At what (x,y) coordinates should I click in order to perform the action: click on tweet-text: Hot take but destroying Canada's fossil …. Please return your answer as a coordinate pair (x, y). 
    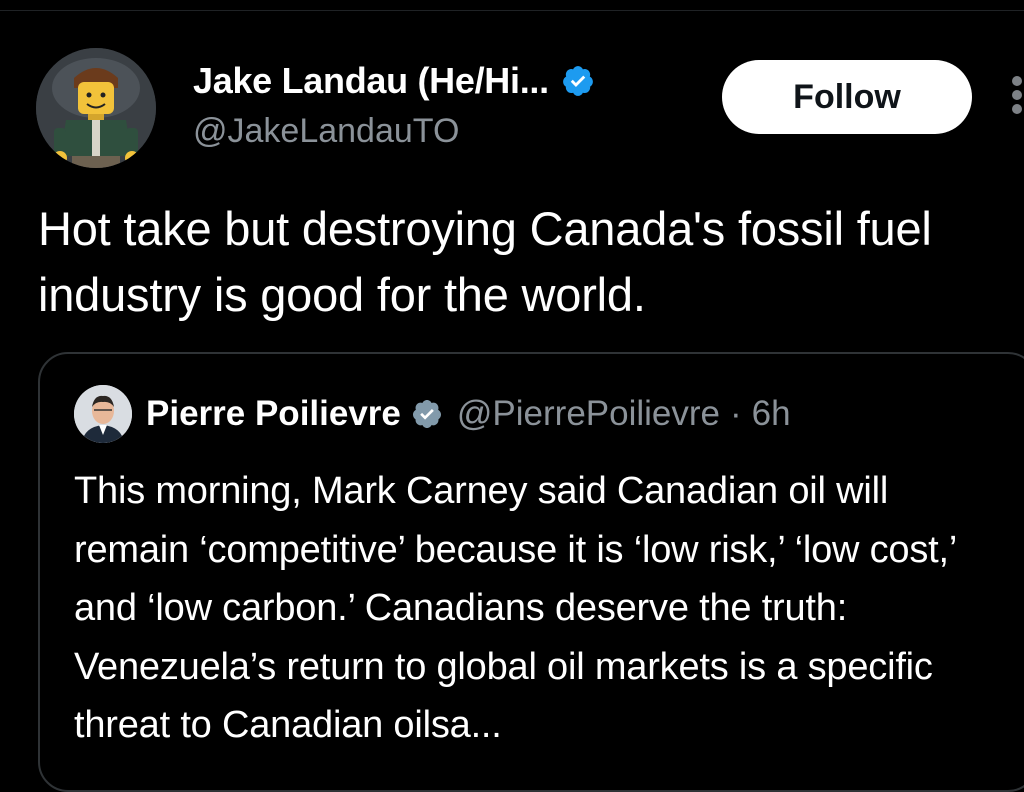
    Looking at the image, I should click on (485, 261).